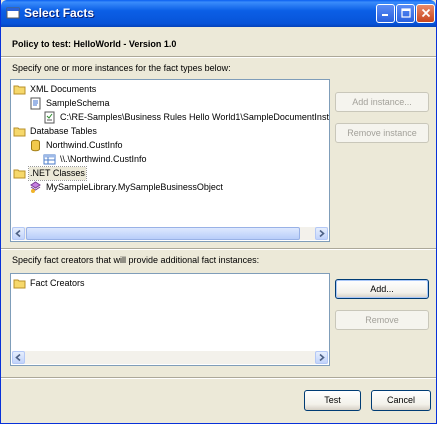 The height and width of the screenshot is (424, 437). What do you see at coordinates (35, 103) in the screenshot?
I see `schema-icon` at bounding box center [35, 103].